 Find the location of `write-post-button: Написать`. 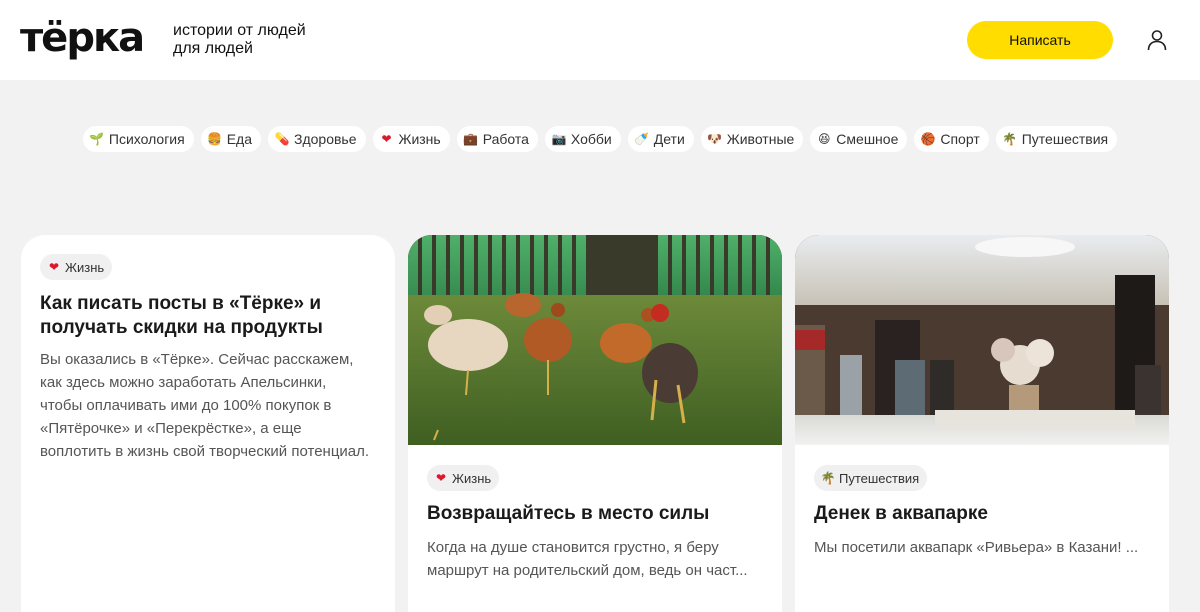

write-post-button: Написать is located at coordinates (1040, 40).